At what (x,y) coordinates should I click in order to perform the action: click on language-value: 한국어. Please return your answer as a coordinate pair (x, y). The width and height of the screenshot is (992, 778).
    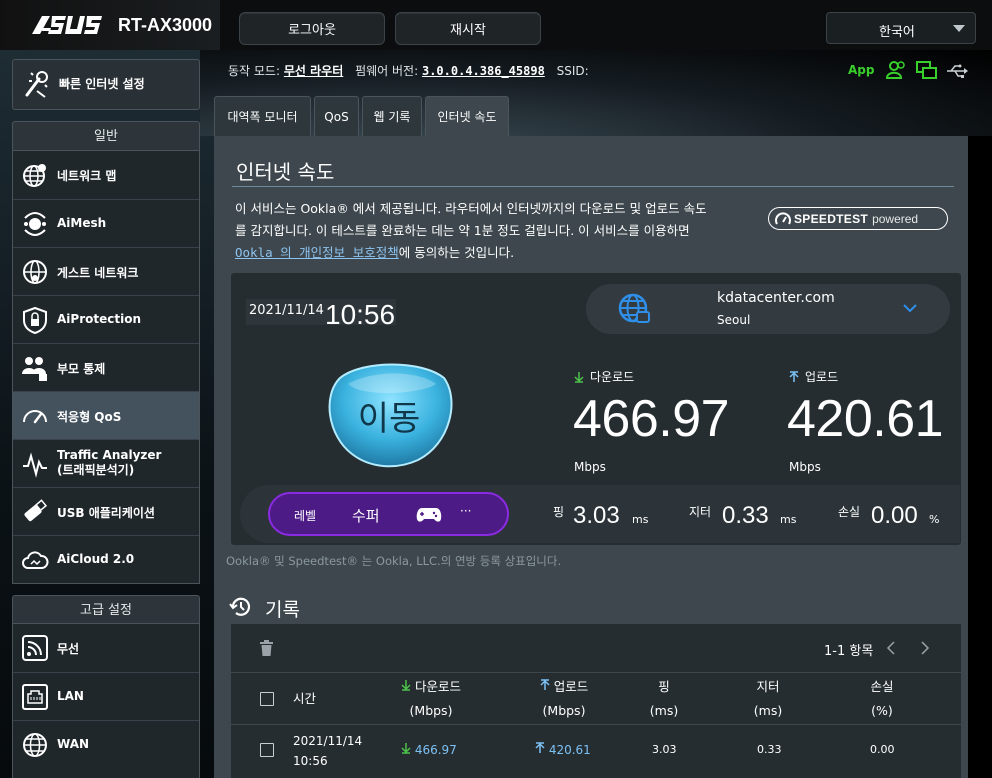
    Looking at the image, I should click on (897, 32).